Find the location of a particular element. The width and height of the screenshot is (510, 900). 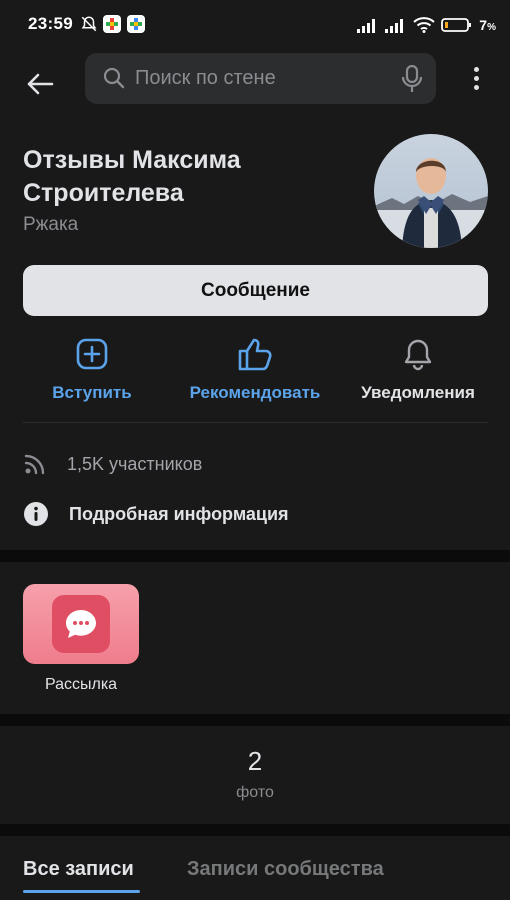

battery-icon is located at coordinates (456, 25).